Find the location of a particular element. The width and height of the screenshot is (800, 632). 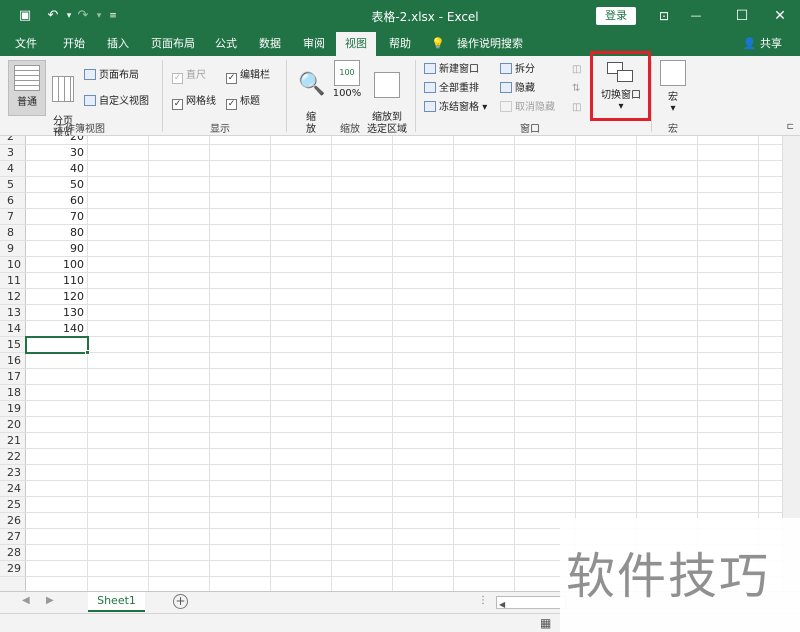

table-row: 11 110 is located at coordinates (400, 281).